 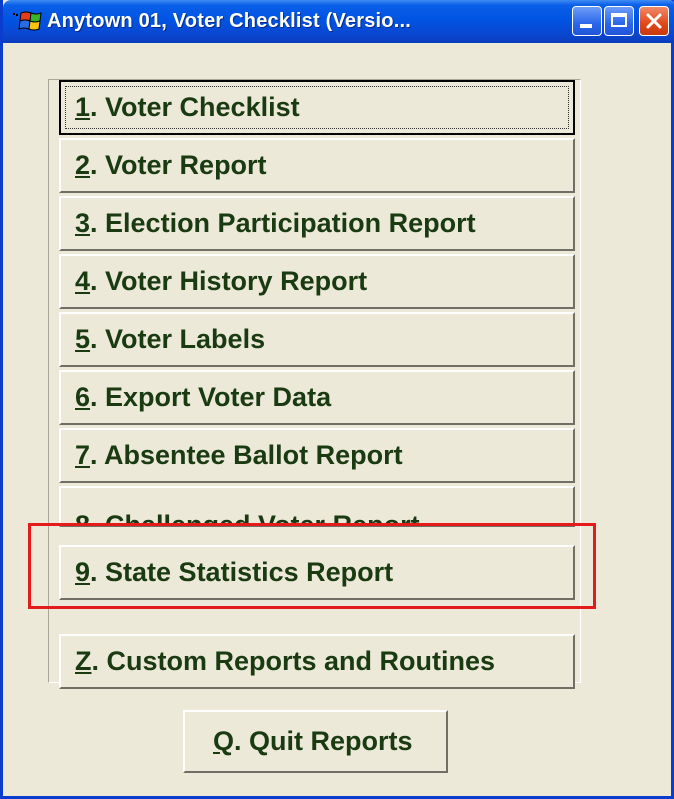 I want to click on challenged-voter-report-button: 8. Challenged Voter Report, so click(x=317, y=506).